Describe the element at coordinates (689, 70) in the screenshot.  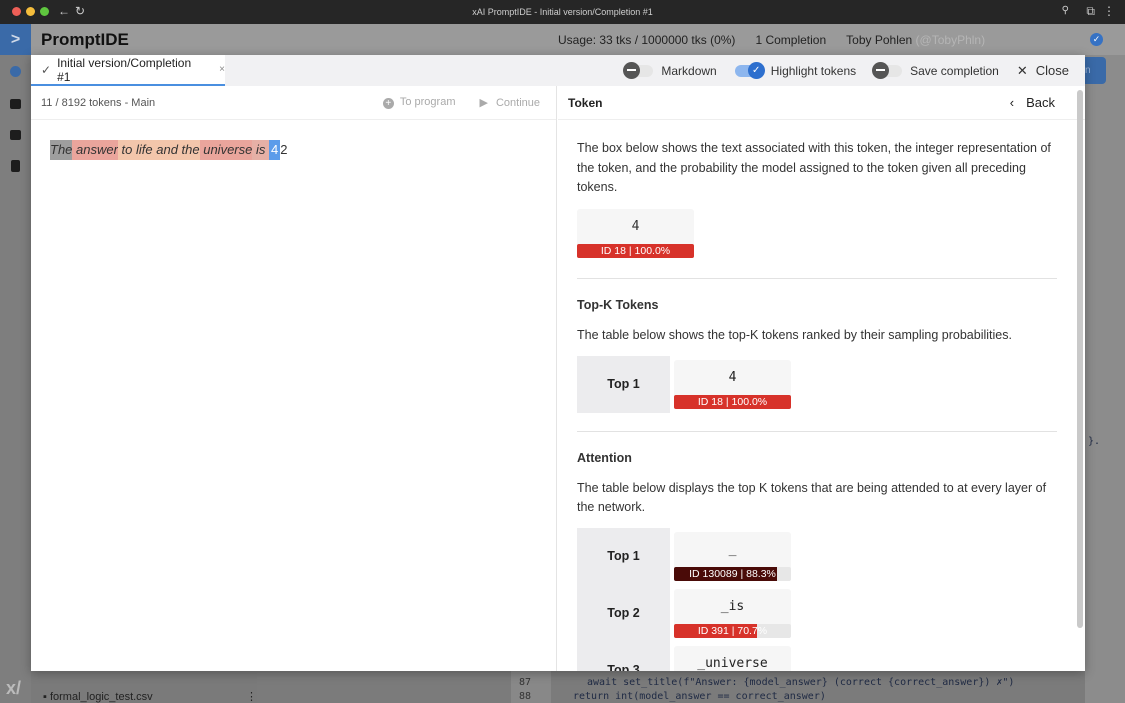
I see `toggle-label: Markdown` at that location.